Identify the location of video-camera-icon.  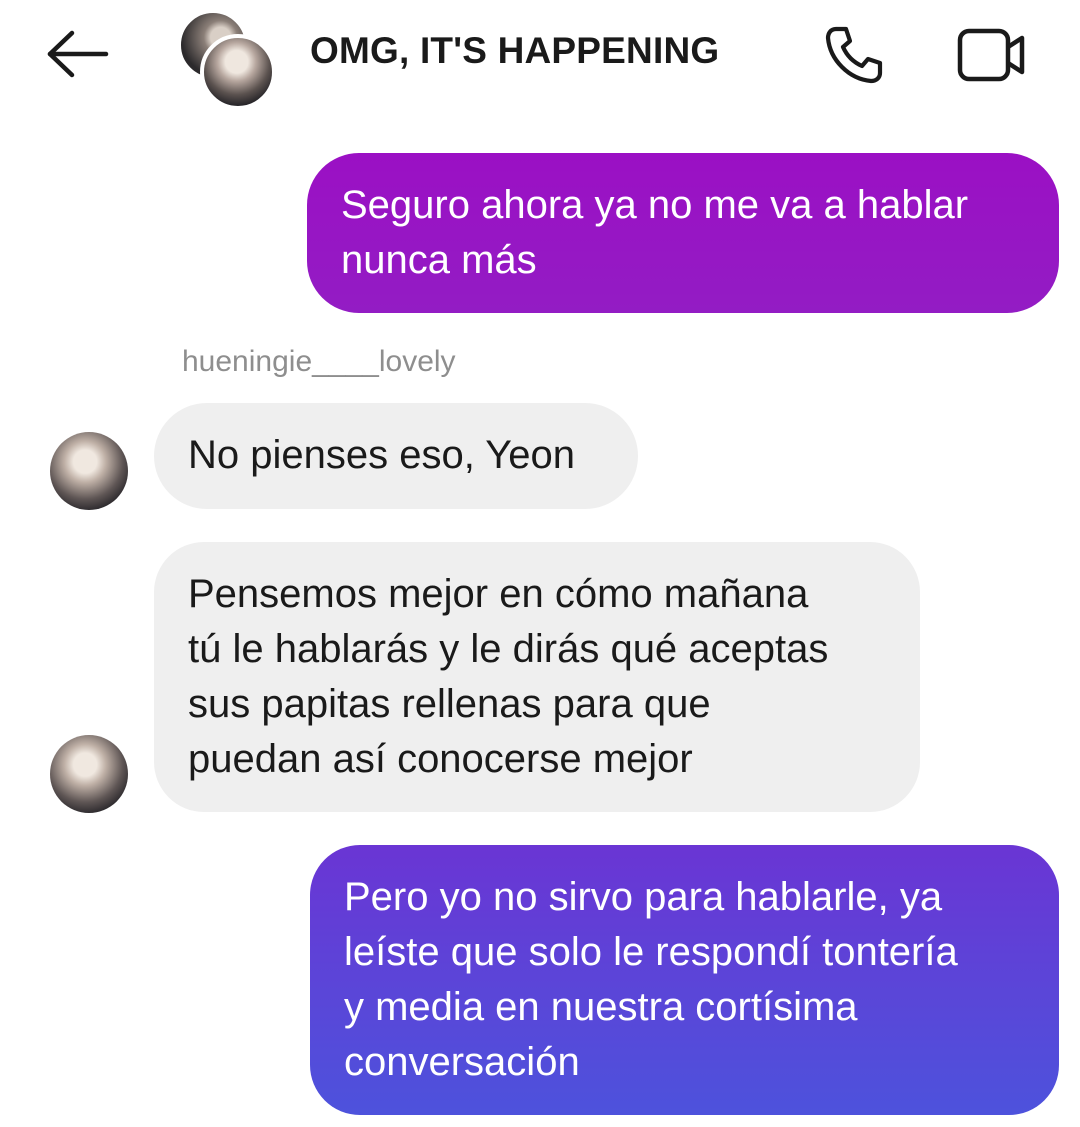
(991, 55).